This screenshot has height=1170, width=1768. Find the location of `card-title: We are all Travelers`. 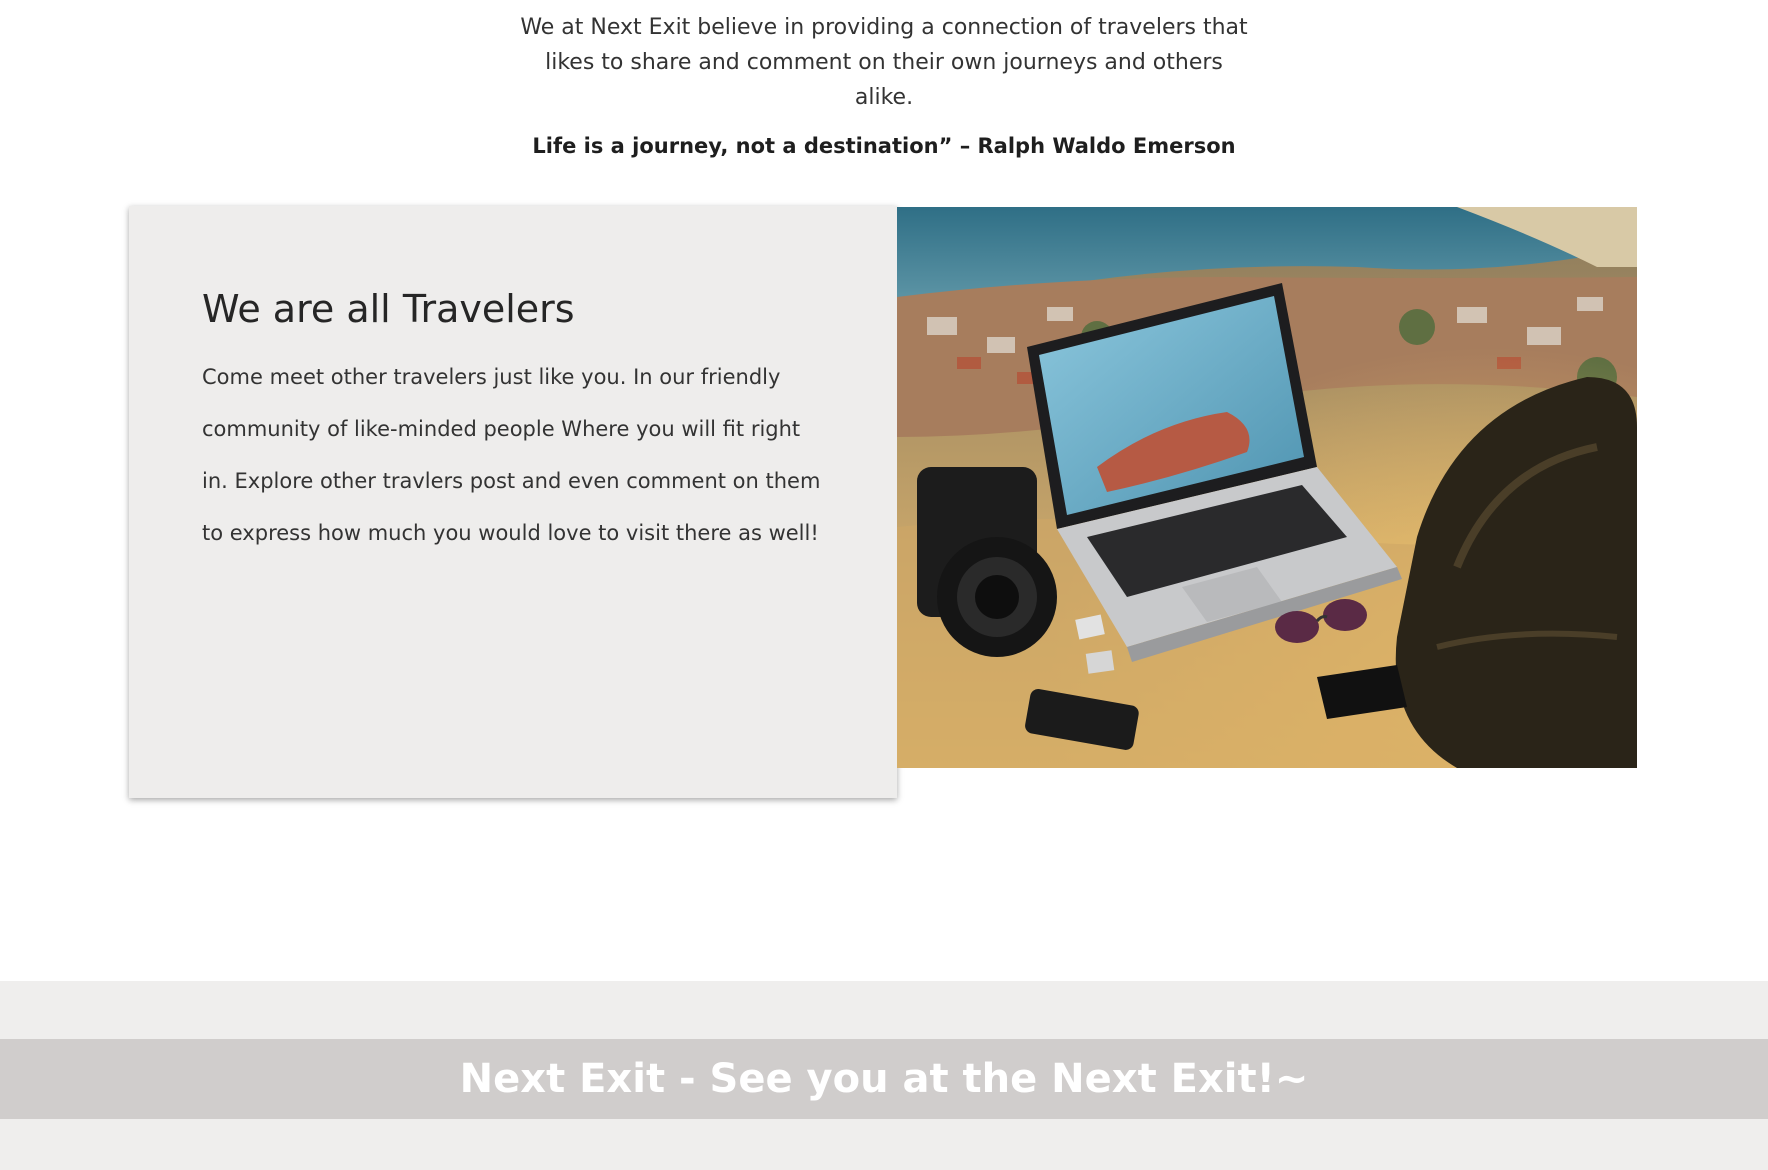

card-title: We are all Travelers is located at coordinates (388, 309).